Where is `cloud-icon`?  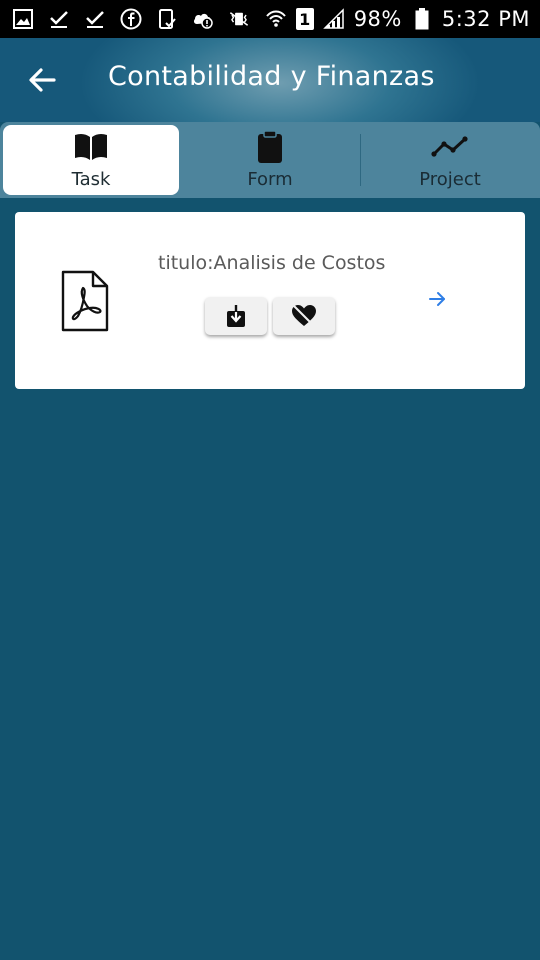
cloud-icon is located at coordinates (203, 19).